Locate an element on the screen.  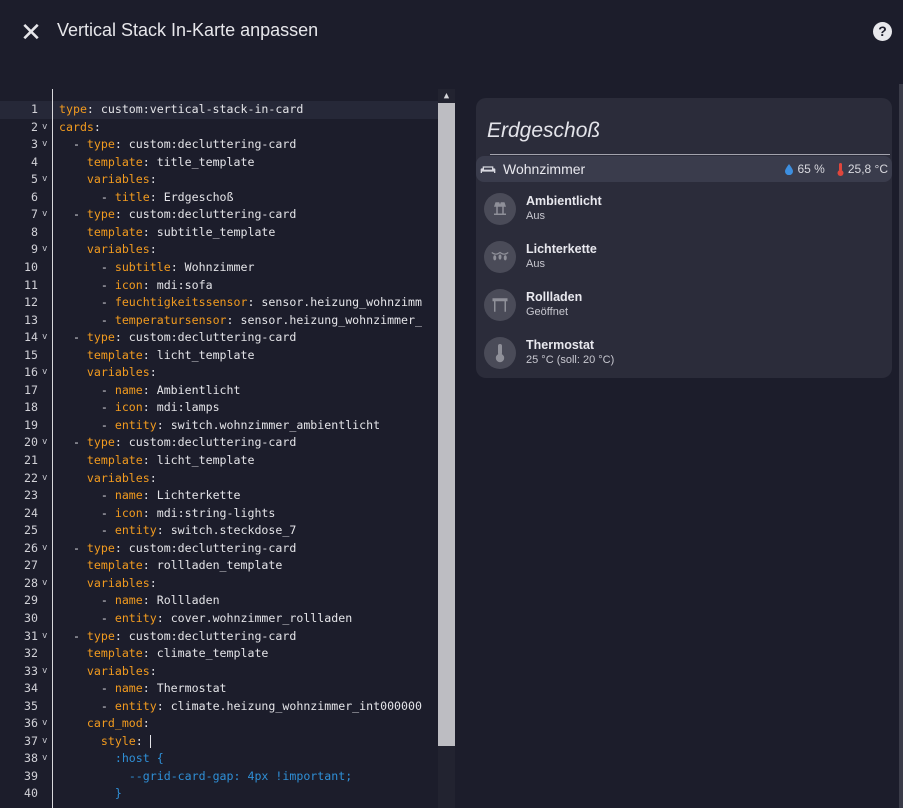
code-line: 34 - name: Thermostat is located at coordinates (219, 689).